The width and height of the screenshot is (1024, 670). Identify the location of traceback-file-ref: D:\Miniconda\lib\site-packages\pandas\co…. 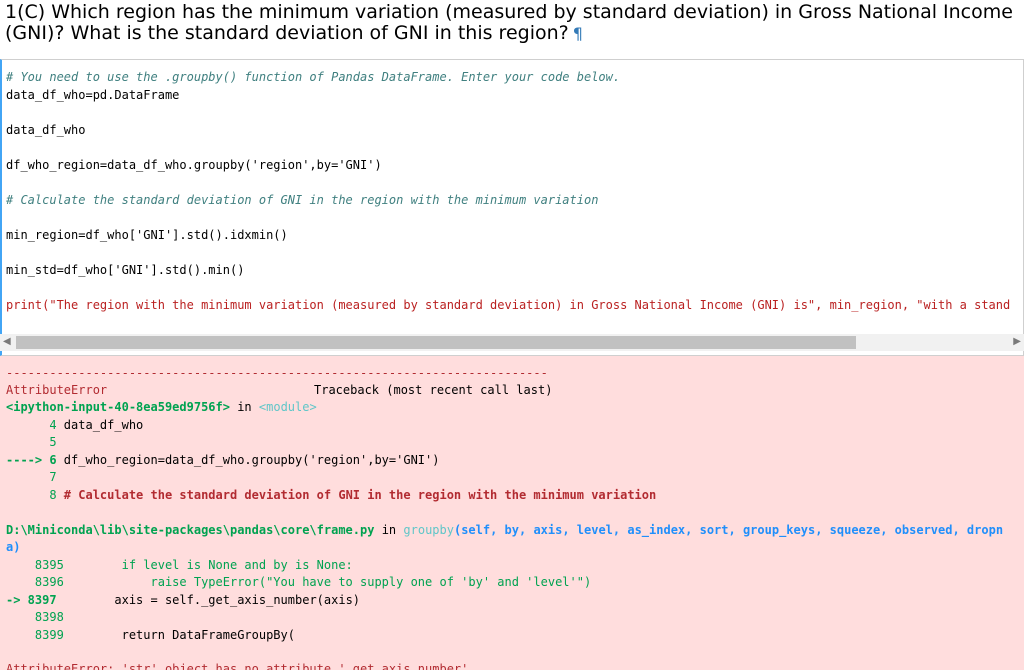
(505, 530).